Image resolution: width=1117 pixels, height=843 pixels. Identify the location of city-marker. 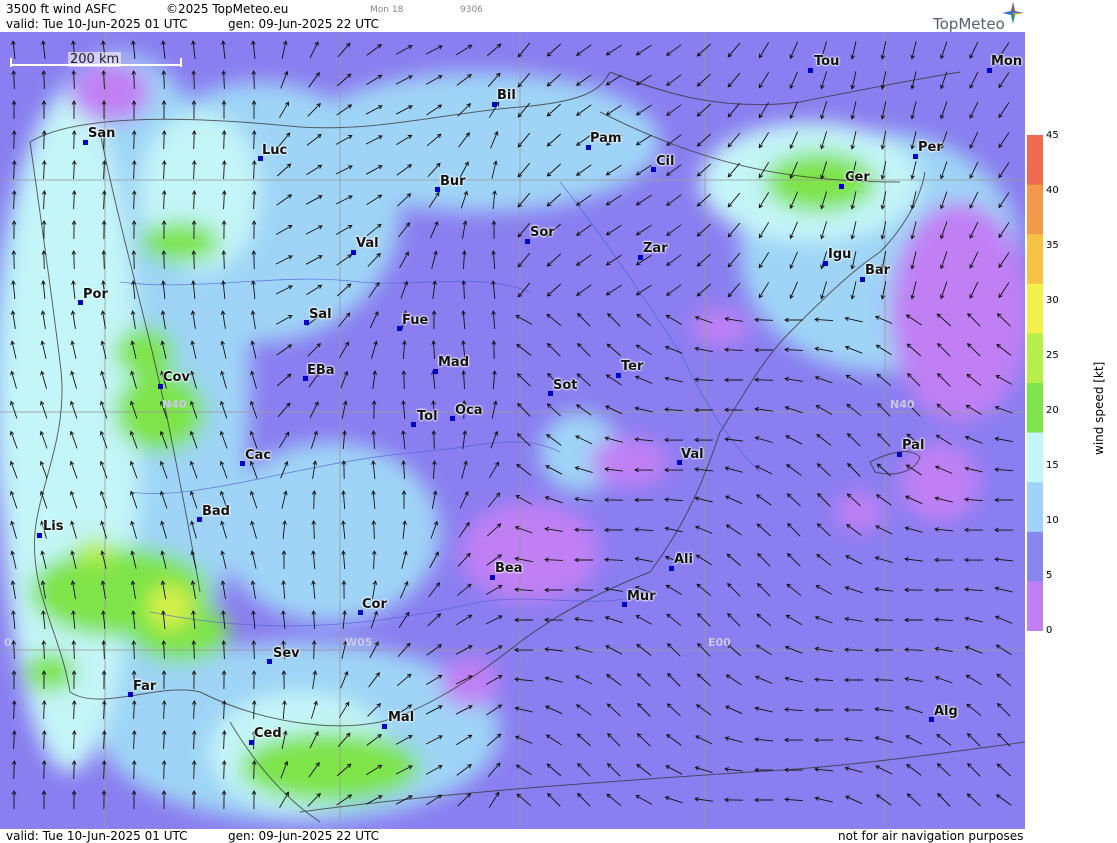
(269, 661).